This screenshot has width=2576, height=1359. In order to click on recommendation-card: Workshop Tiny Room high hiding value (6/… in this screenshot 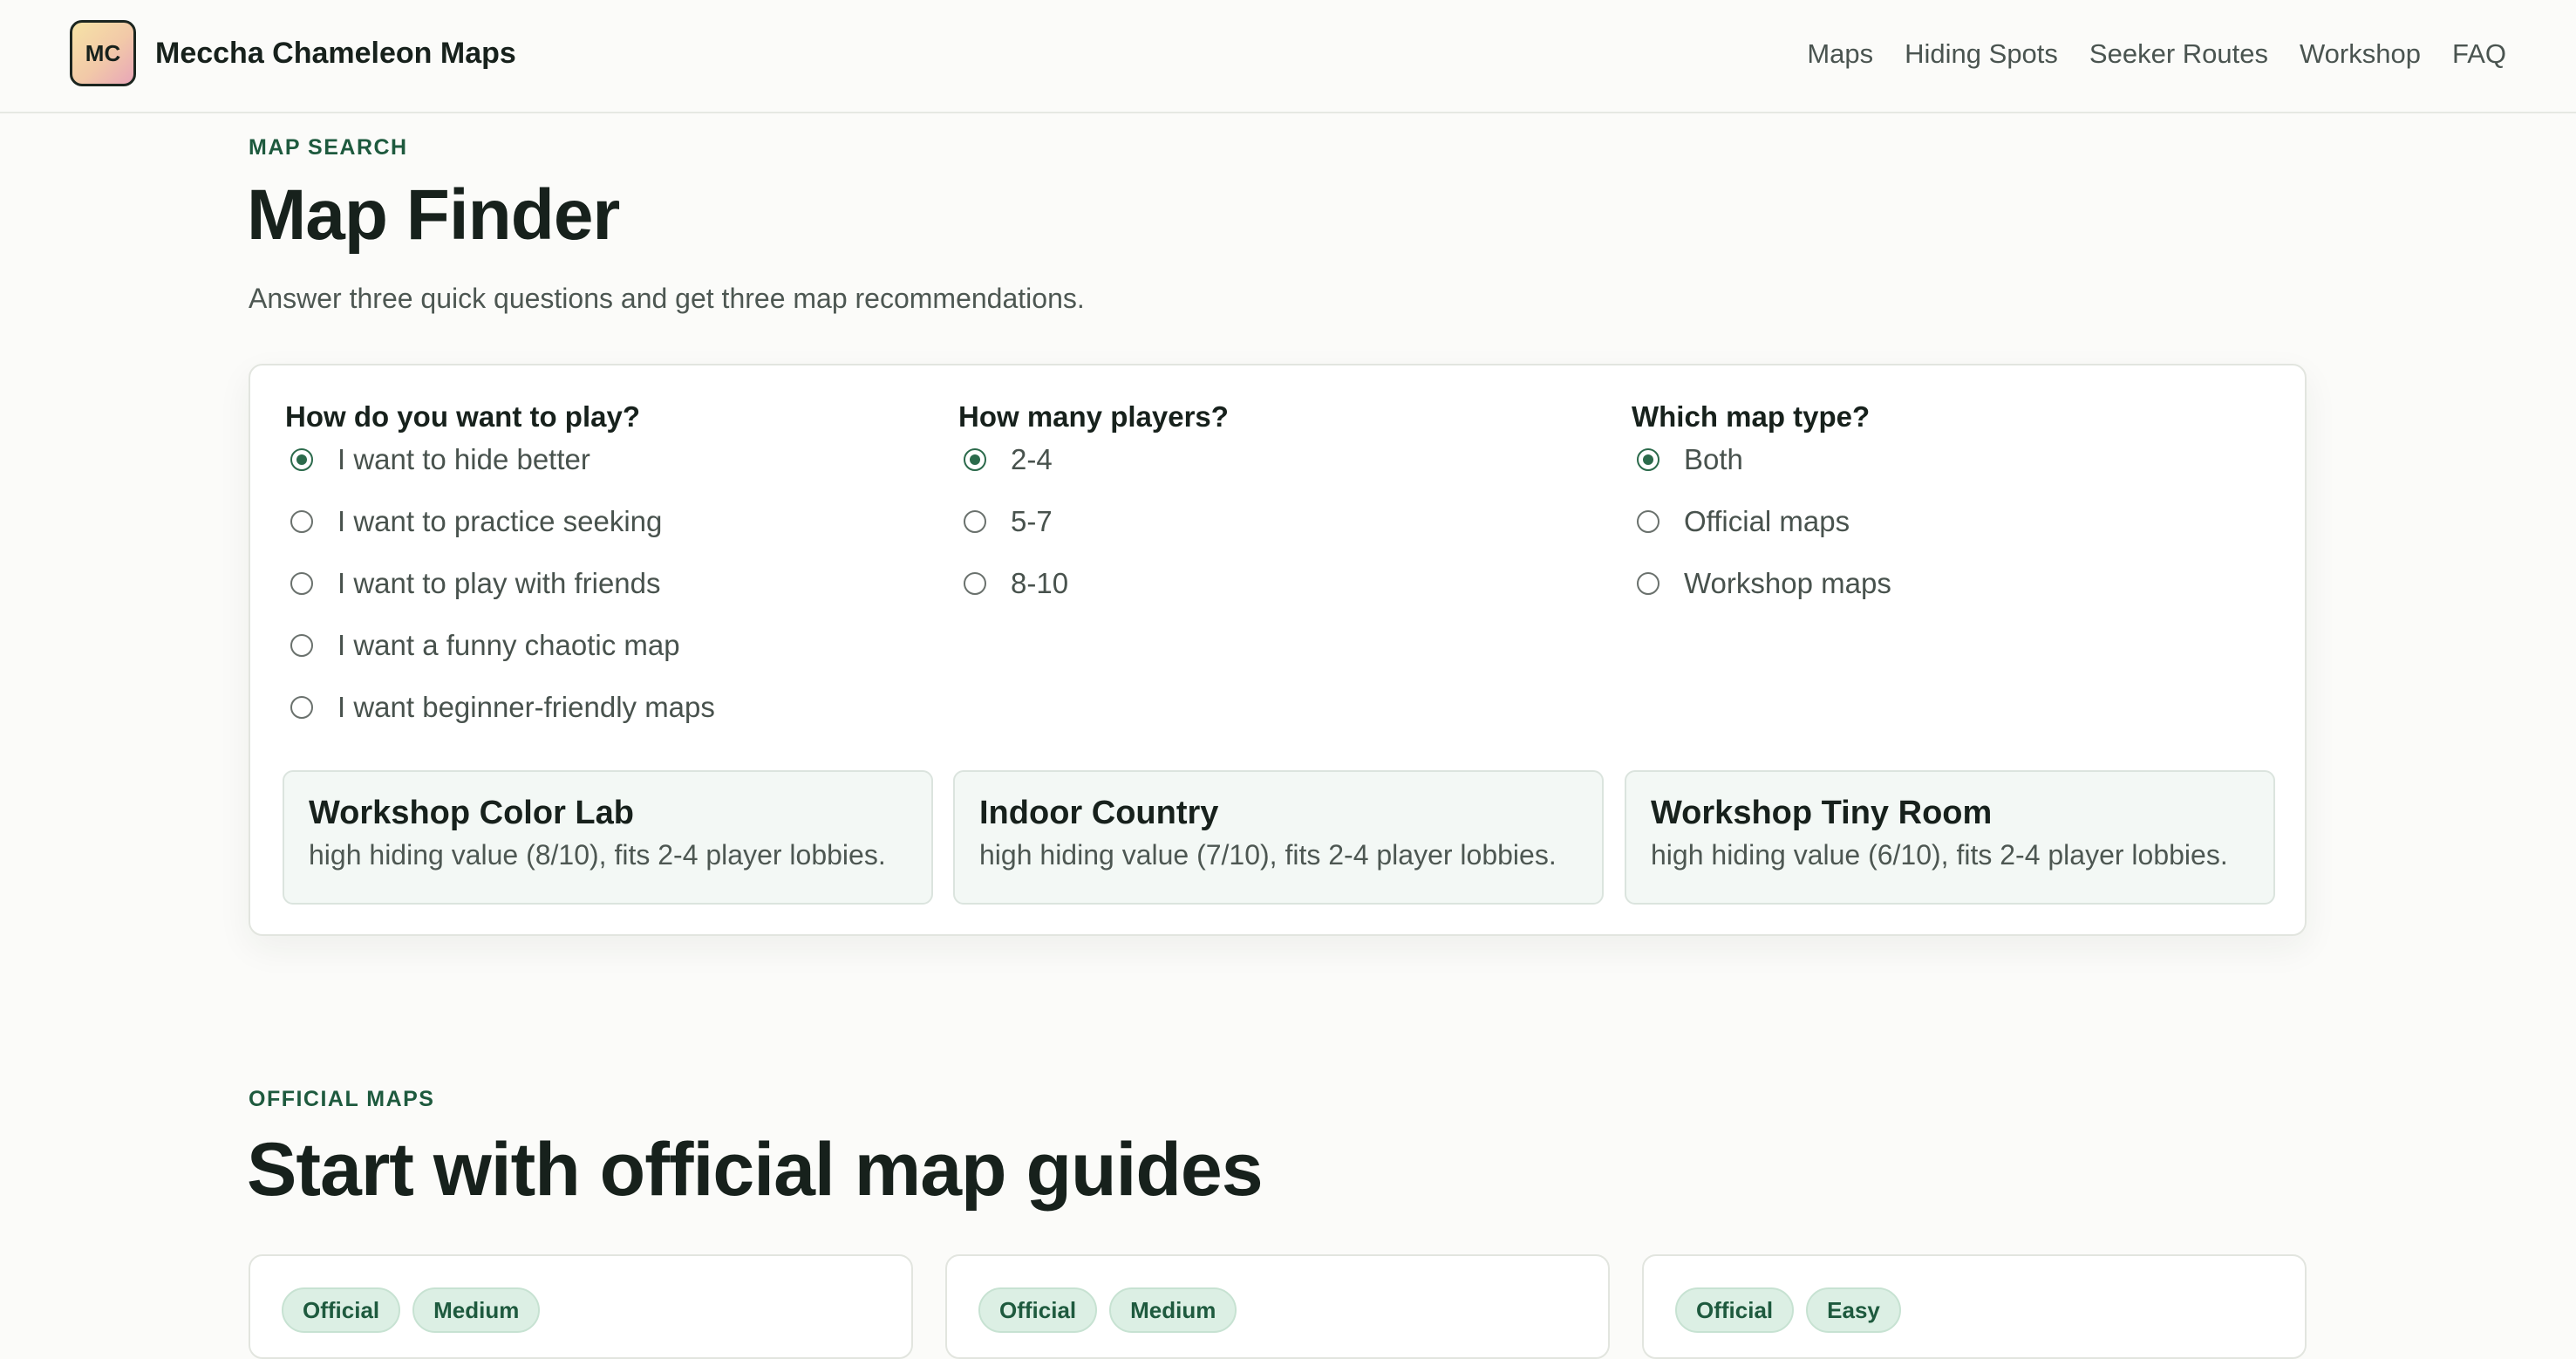, I will do `click(1950, 837)`.